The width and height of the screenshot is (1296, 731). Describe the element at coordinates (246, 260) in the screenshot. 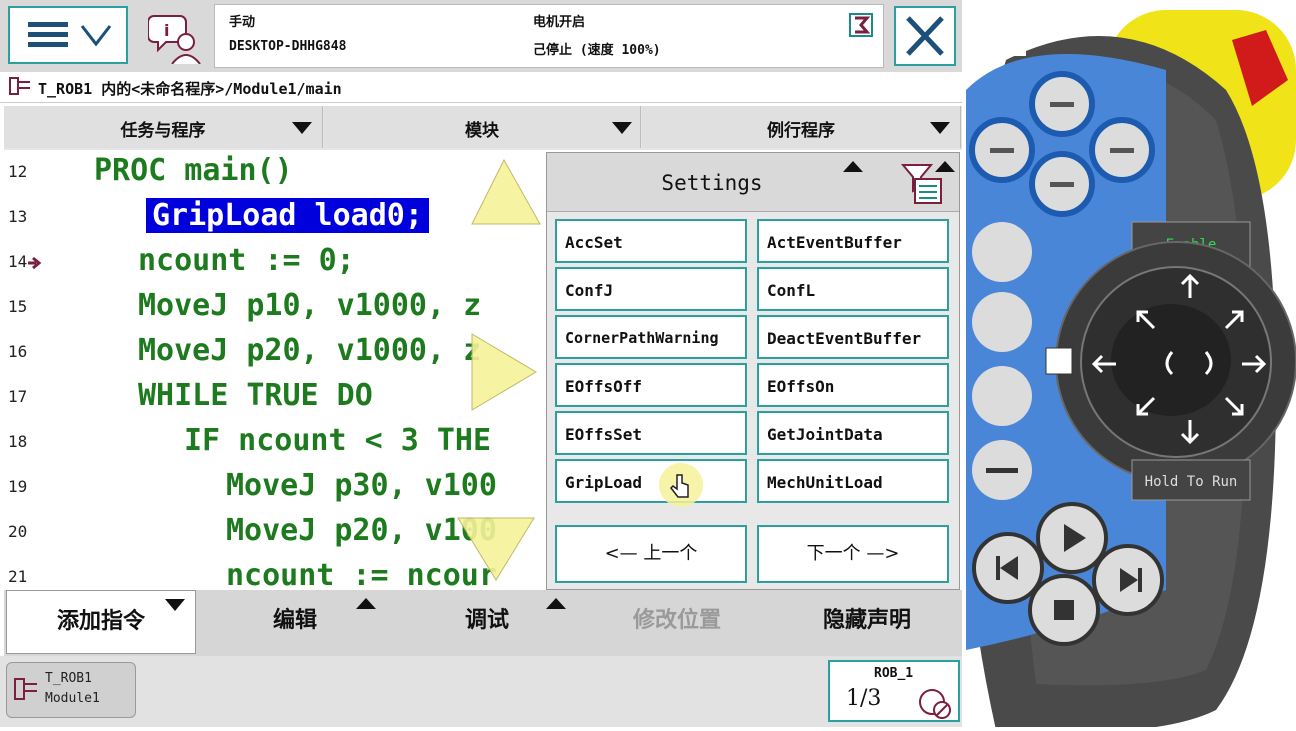

I see `code-line: ncount := 0;` at that location.